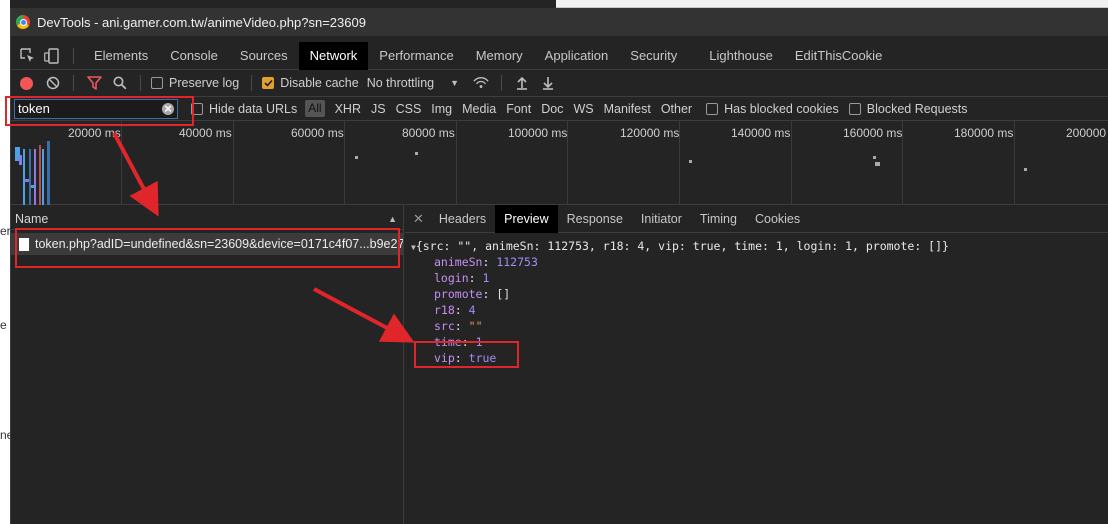 The width and height of the screenshot is (1108, 524). What do you see at coordinates (577, 56) in the screenshot?
I see `tab-application: Application` at bounding box center [577, 56].